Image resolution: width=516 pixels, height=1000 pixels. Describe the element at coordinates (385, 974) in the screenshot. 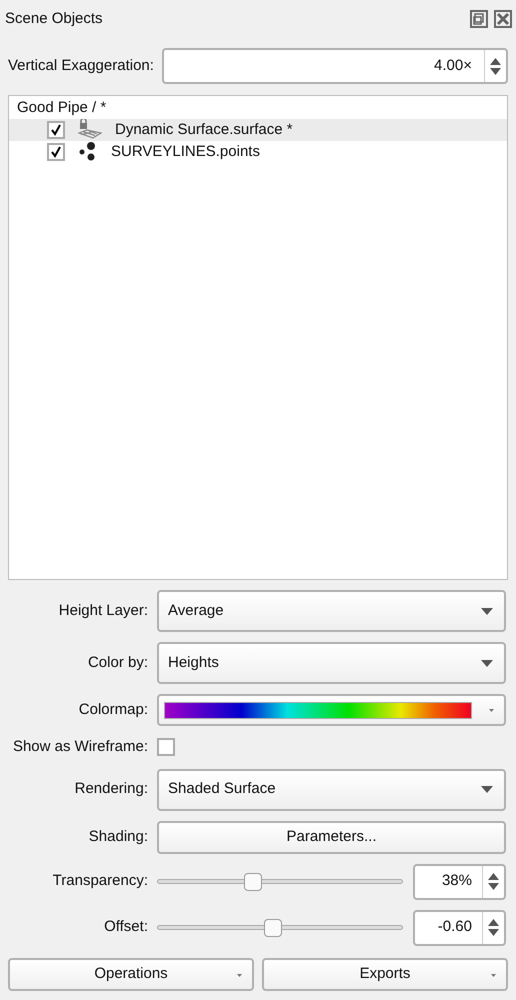

I see `menu-button: Exports` at that location.